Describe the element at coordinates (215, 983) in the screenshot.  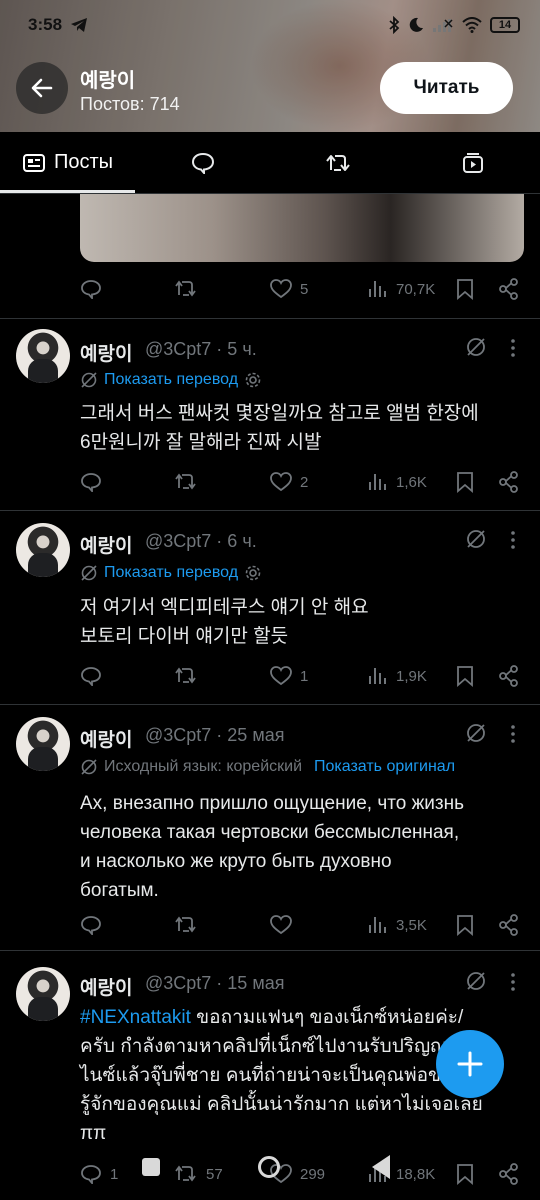
I see `tweet-handle-time: @3Cpt7 · 15 мая` at that location.